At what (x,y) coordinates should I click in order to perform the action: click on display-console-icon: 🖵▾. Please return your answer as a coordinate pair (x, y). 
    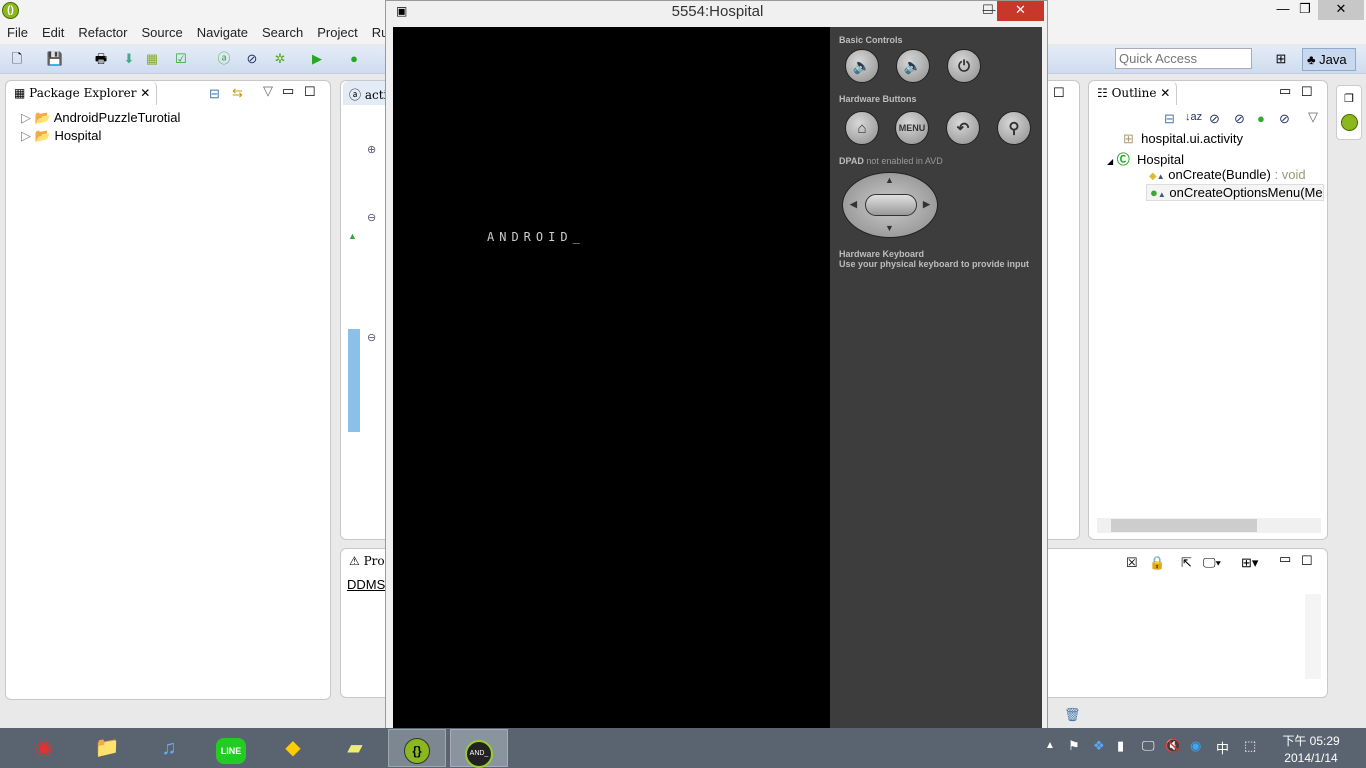
    Looking at the image, I should click on (1212, 563).